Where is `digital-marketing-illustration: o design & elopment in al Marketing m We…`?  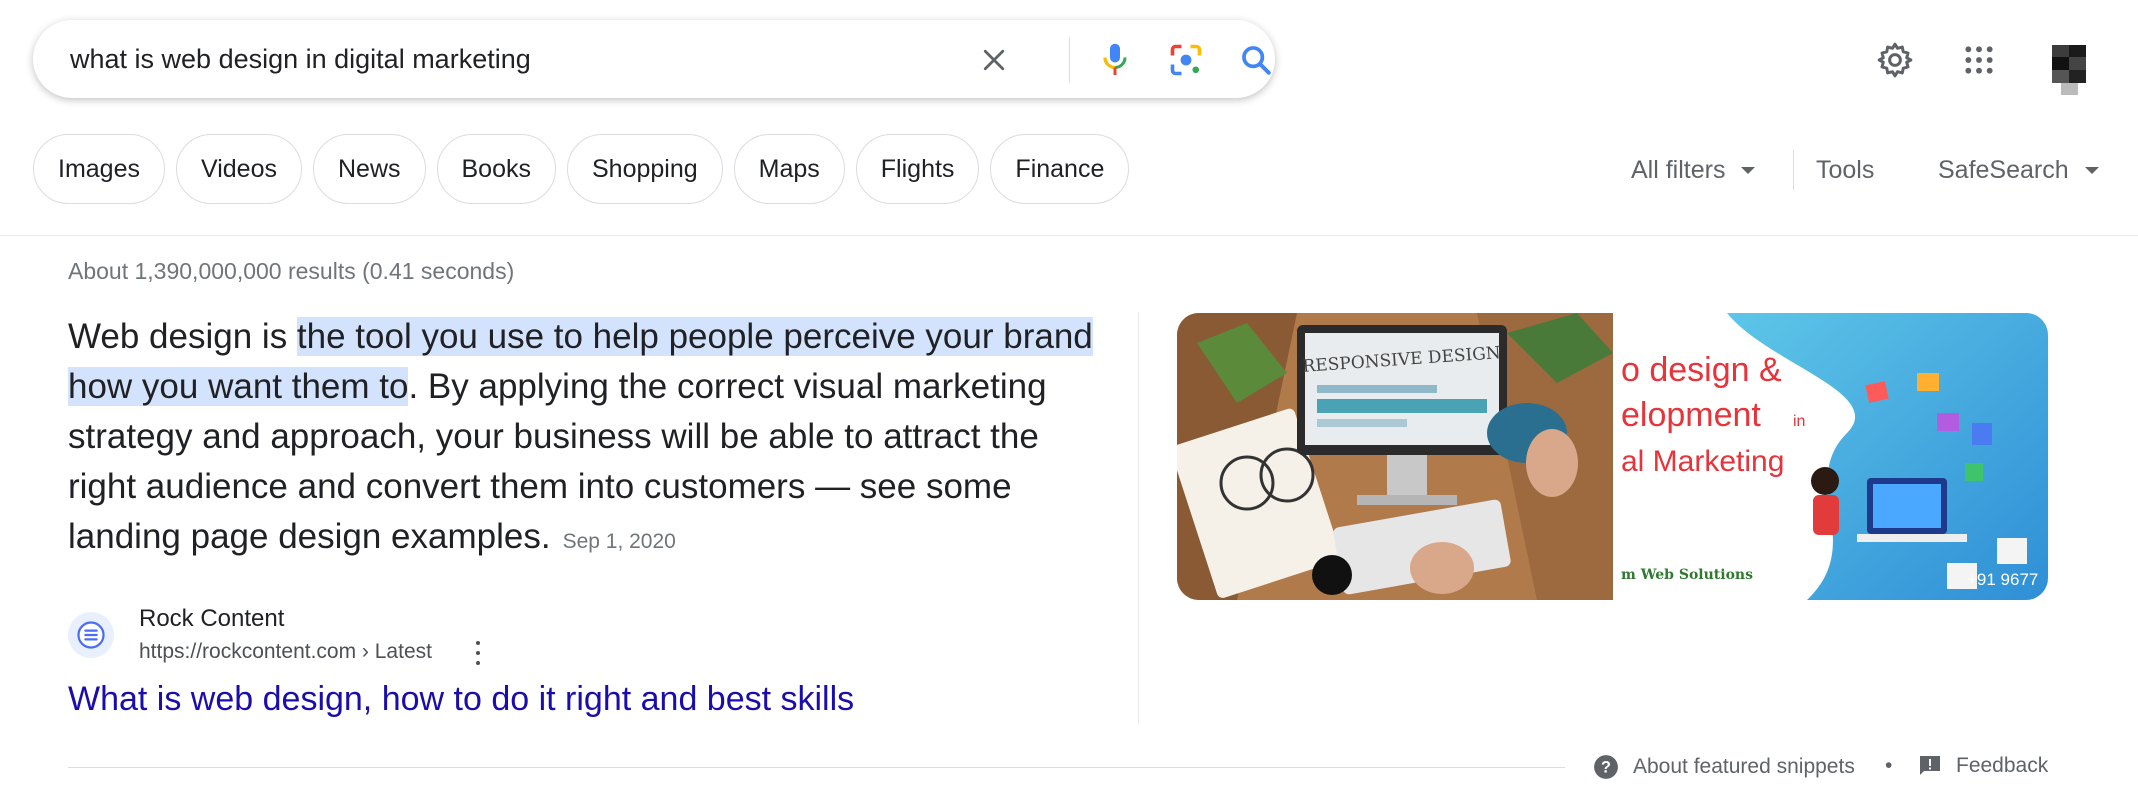
digital-marketing-illustration: o design & elopment in al Marketing m We… is located at coordinates (1832, 456).